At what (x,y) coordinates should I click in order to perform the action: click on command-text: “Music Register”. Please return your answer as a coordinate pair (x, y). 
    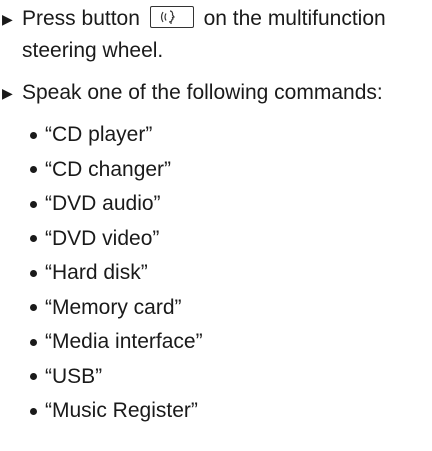
    Looking at the image, I should click on (121, 411).